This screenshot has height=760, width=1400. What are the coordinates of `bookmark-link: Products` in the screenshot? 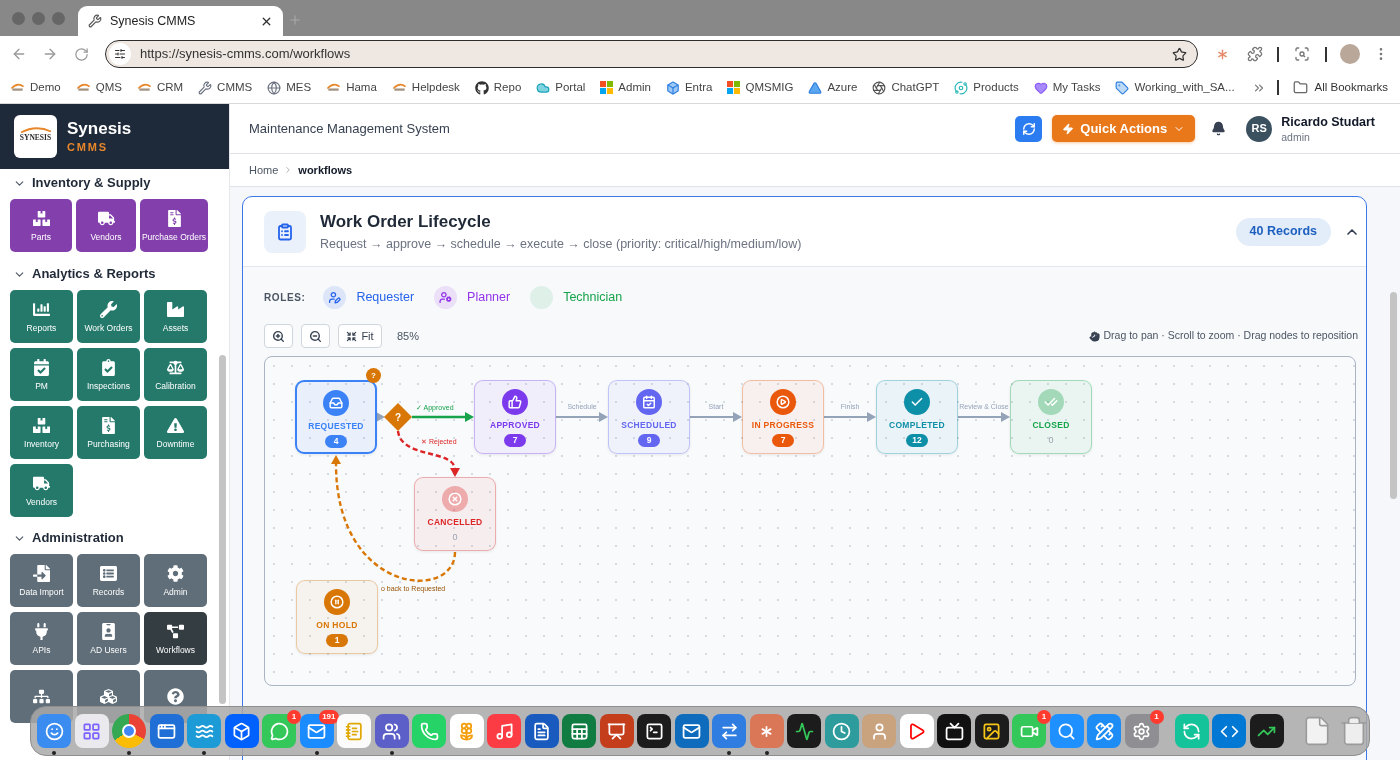 It's located at (986, 87).